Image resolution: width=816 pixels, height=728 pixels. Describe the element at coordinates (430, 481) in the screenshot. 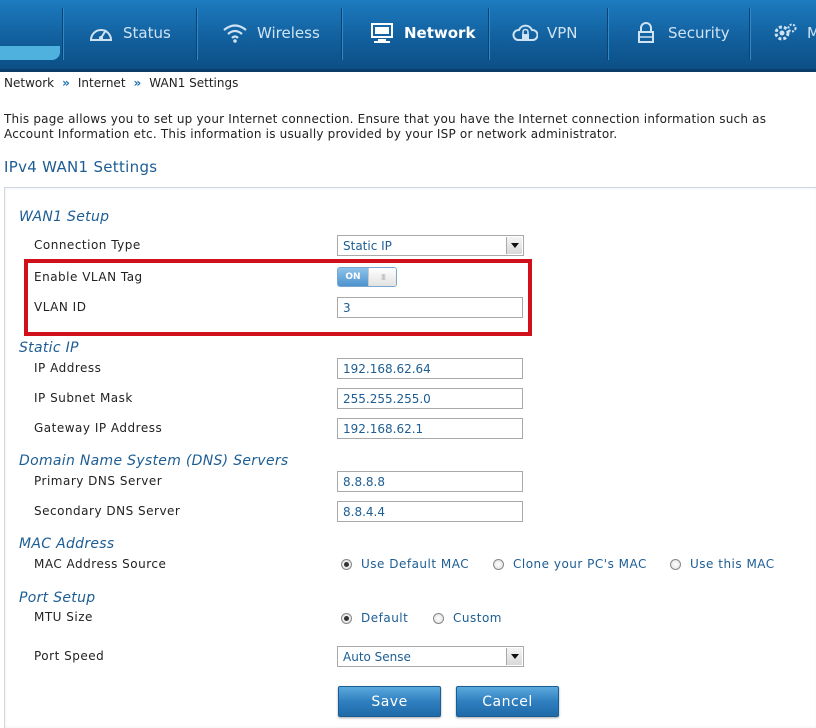

I see `primary-dns-input` at that location.